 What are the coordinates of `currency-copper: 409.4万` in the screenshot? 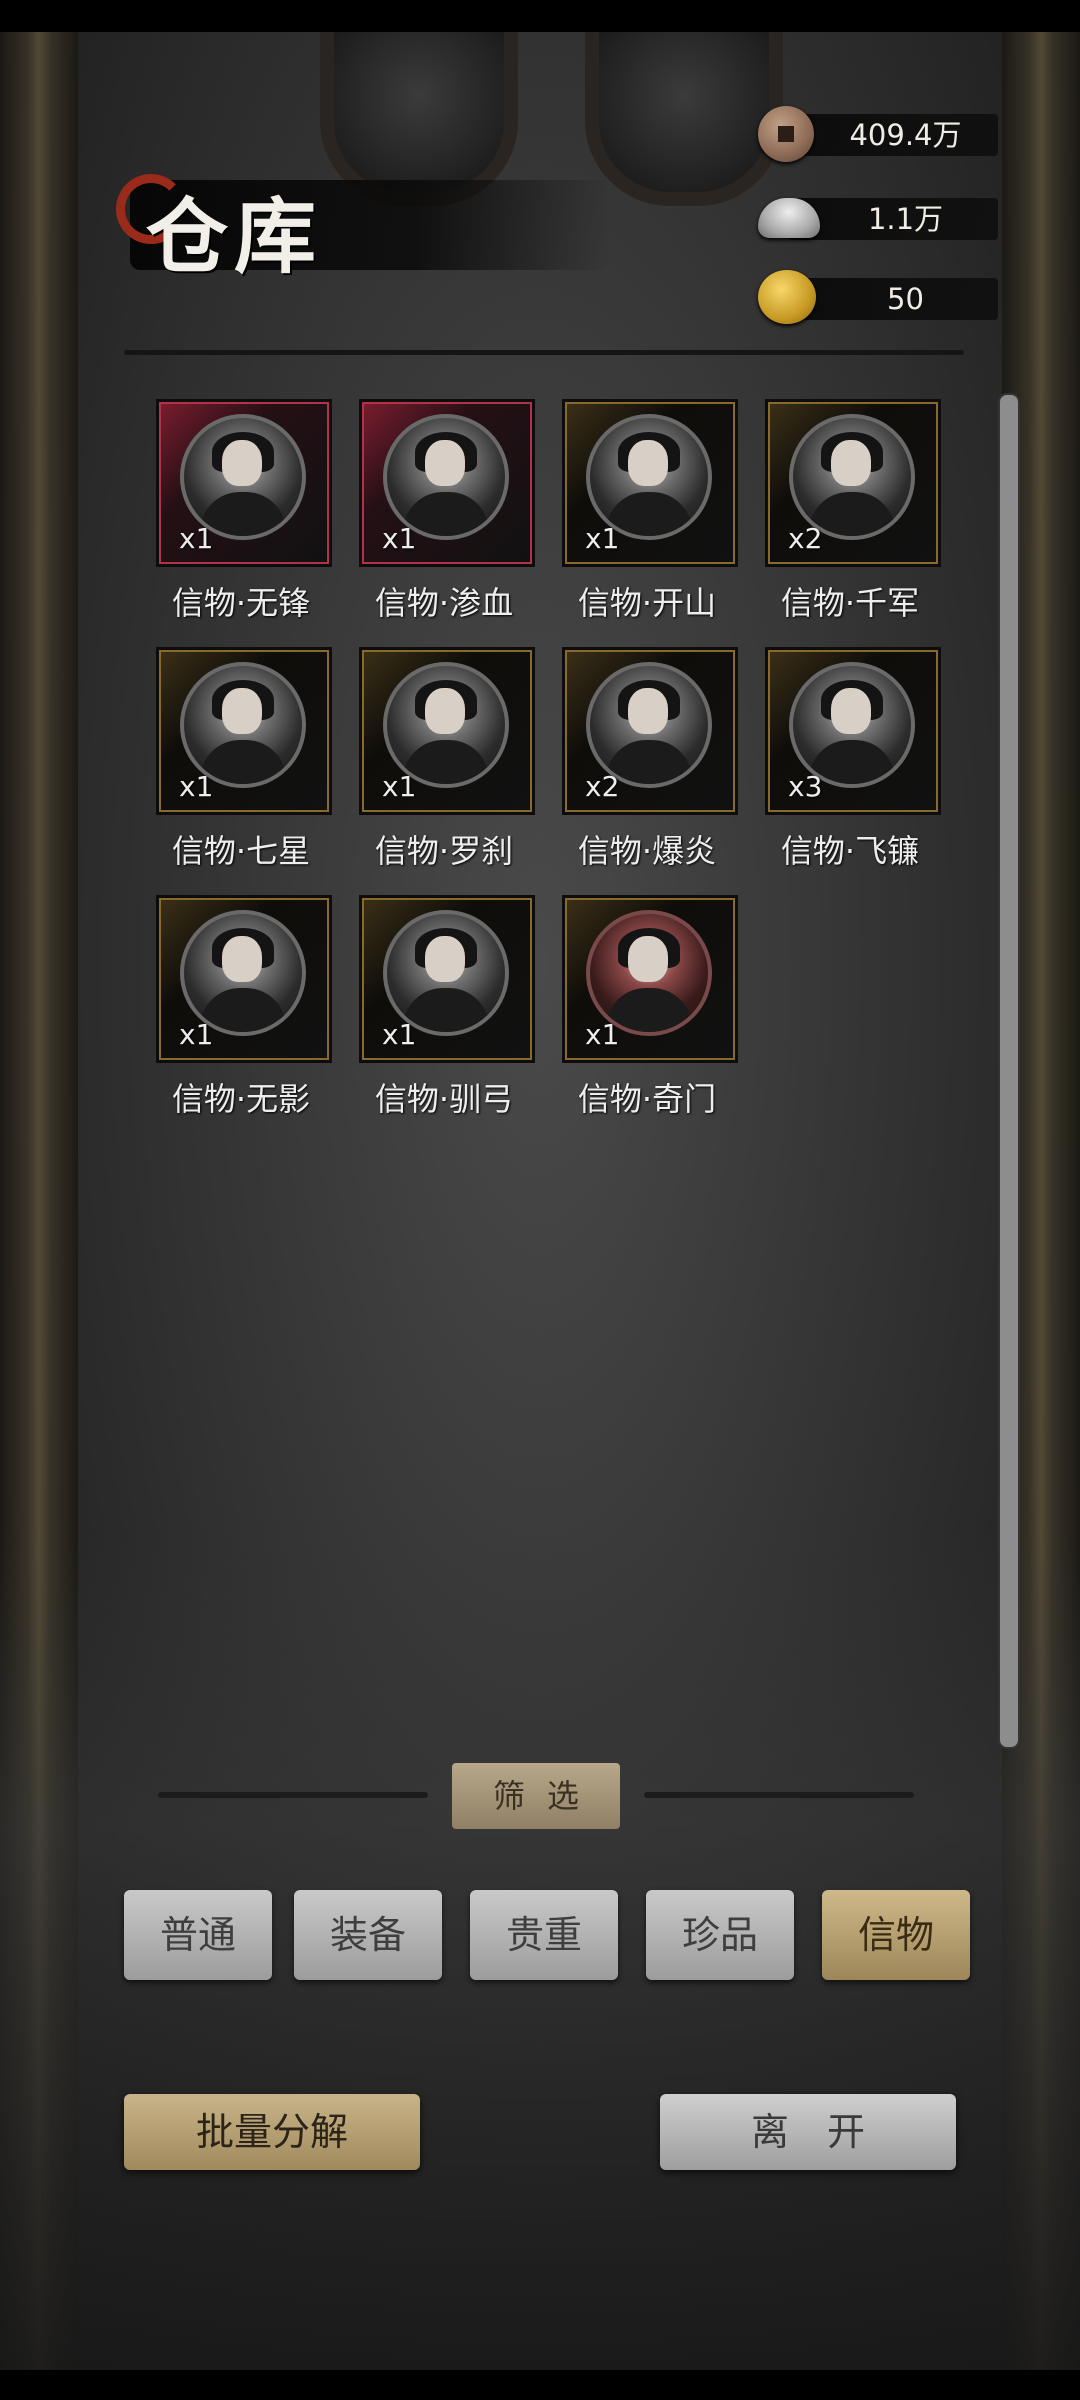 It's located at (878, 134).